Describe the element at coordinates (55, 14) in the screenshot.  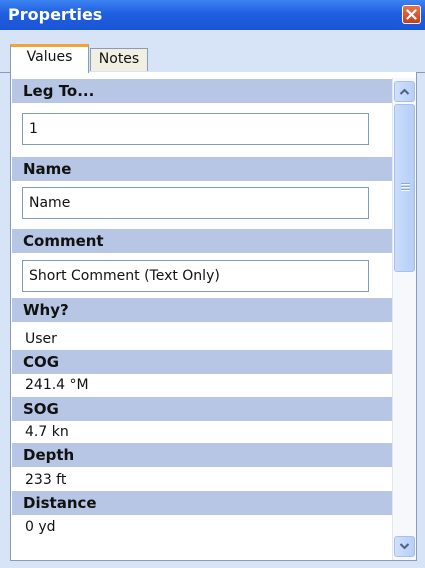
I see `window-title: Properties` at that location.